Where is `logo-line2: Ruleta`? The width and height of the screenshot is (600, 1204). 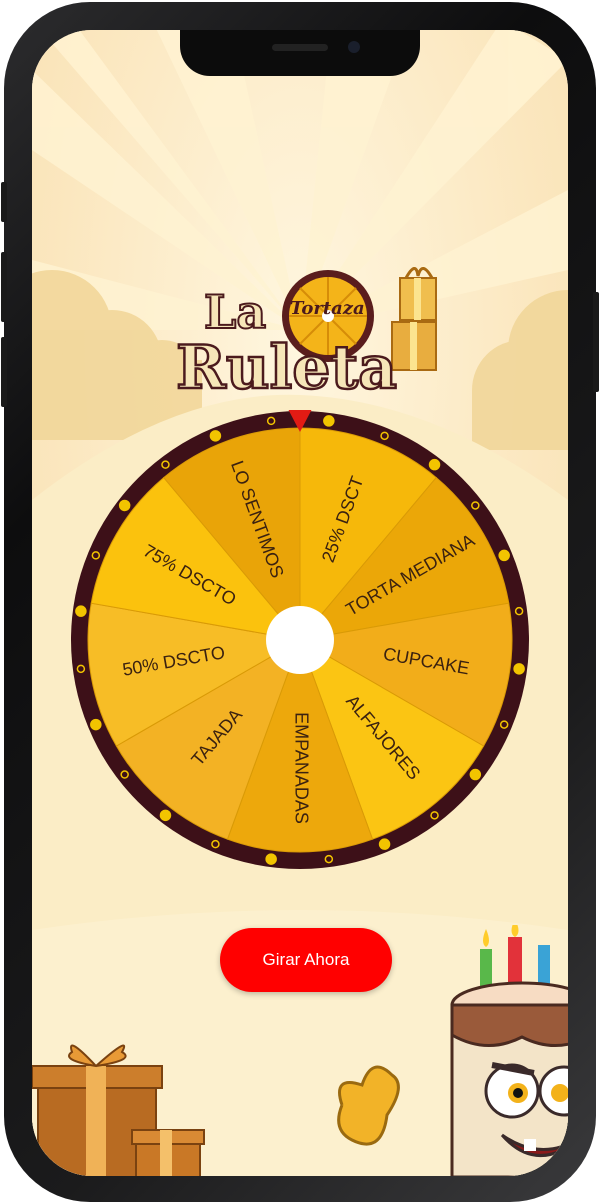
logo-line2: Ruleta is located at coordinates (286, 365).